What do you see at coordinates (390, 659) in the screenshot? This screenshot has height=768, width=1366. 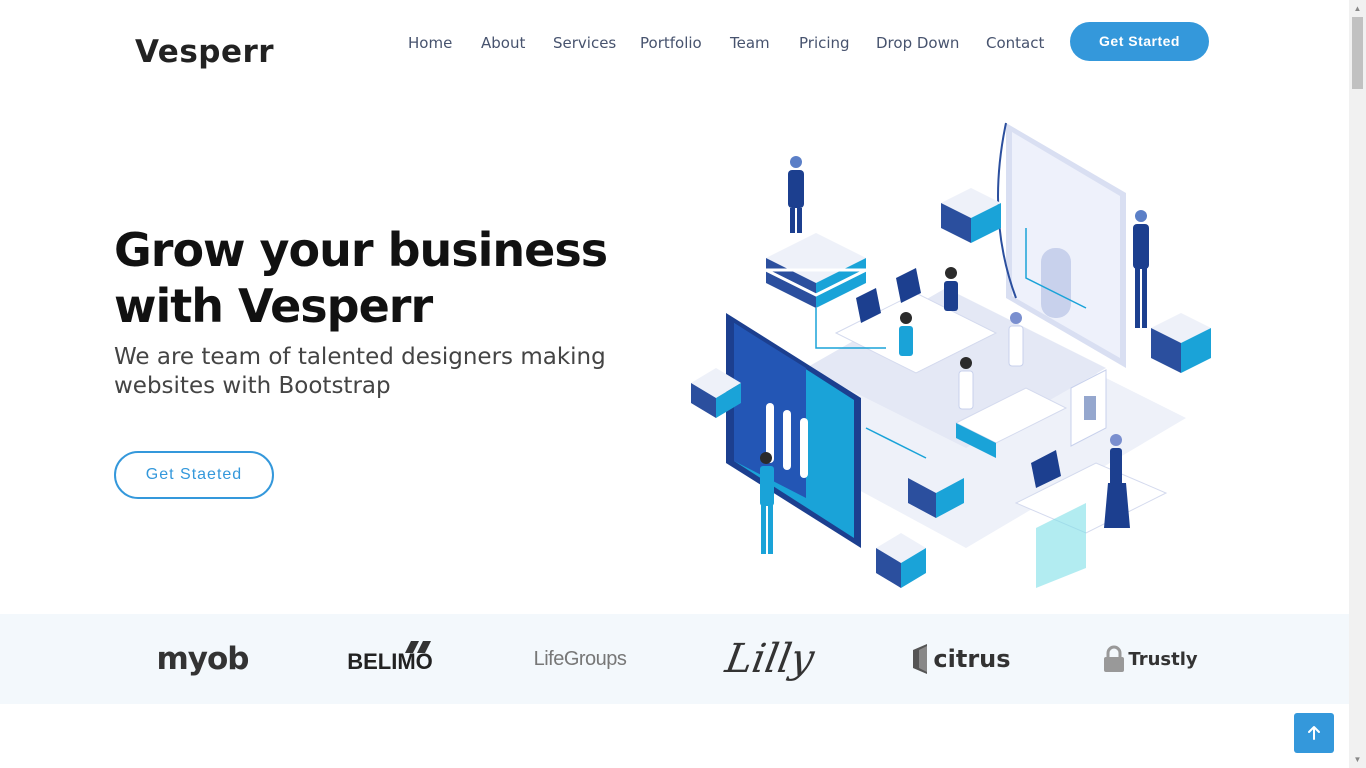 I see `client-logo-belimo: BELIMO` at bounding box center [390, 659].